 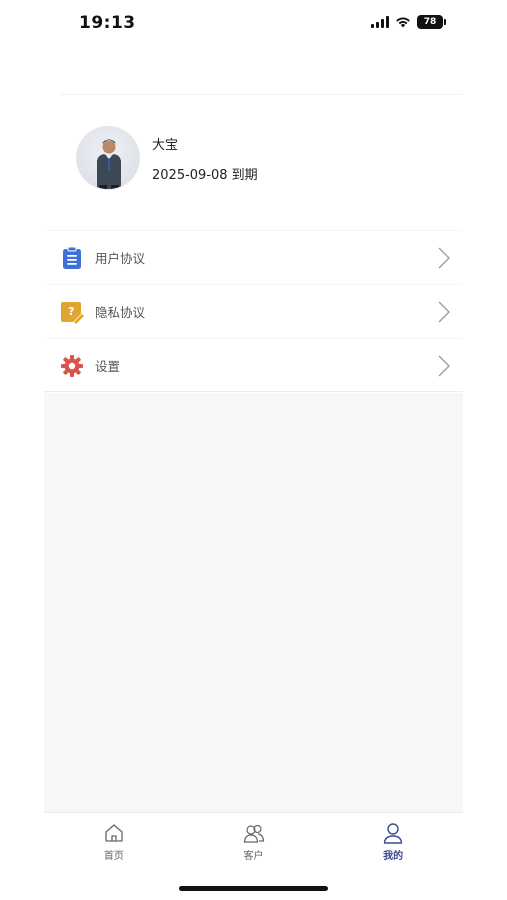 I want to click on tab-mine: 我的, so click(x=393, y=840).